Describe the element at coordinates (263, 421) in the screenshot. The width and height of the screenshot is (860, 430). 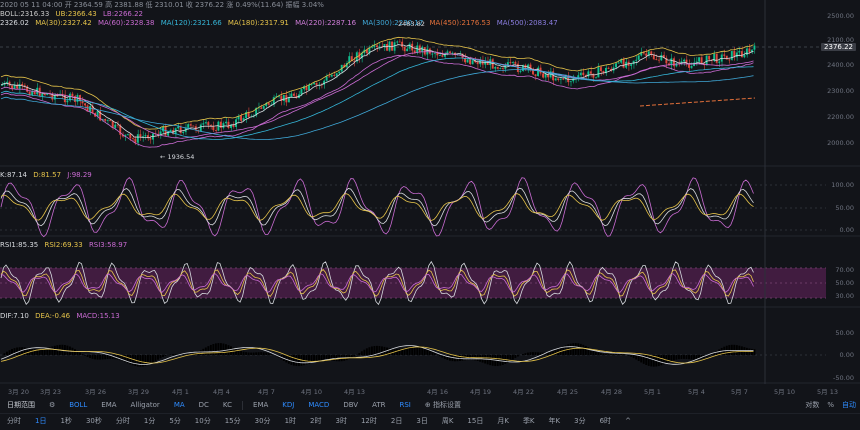
I see `interval-option: 30分` at that location.